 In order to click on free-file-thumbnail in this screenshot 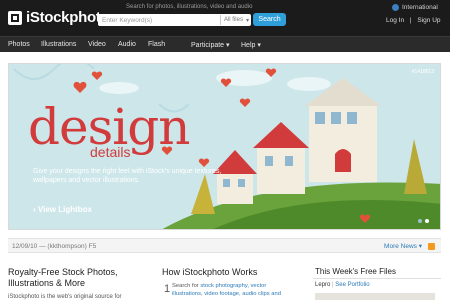, I will do `click(375, 296)`.